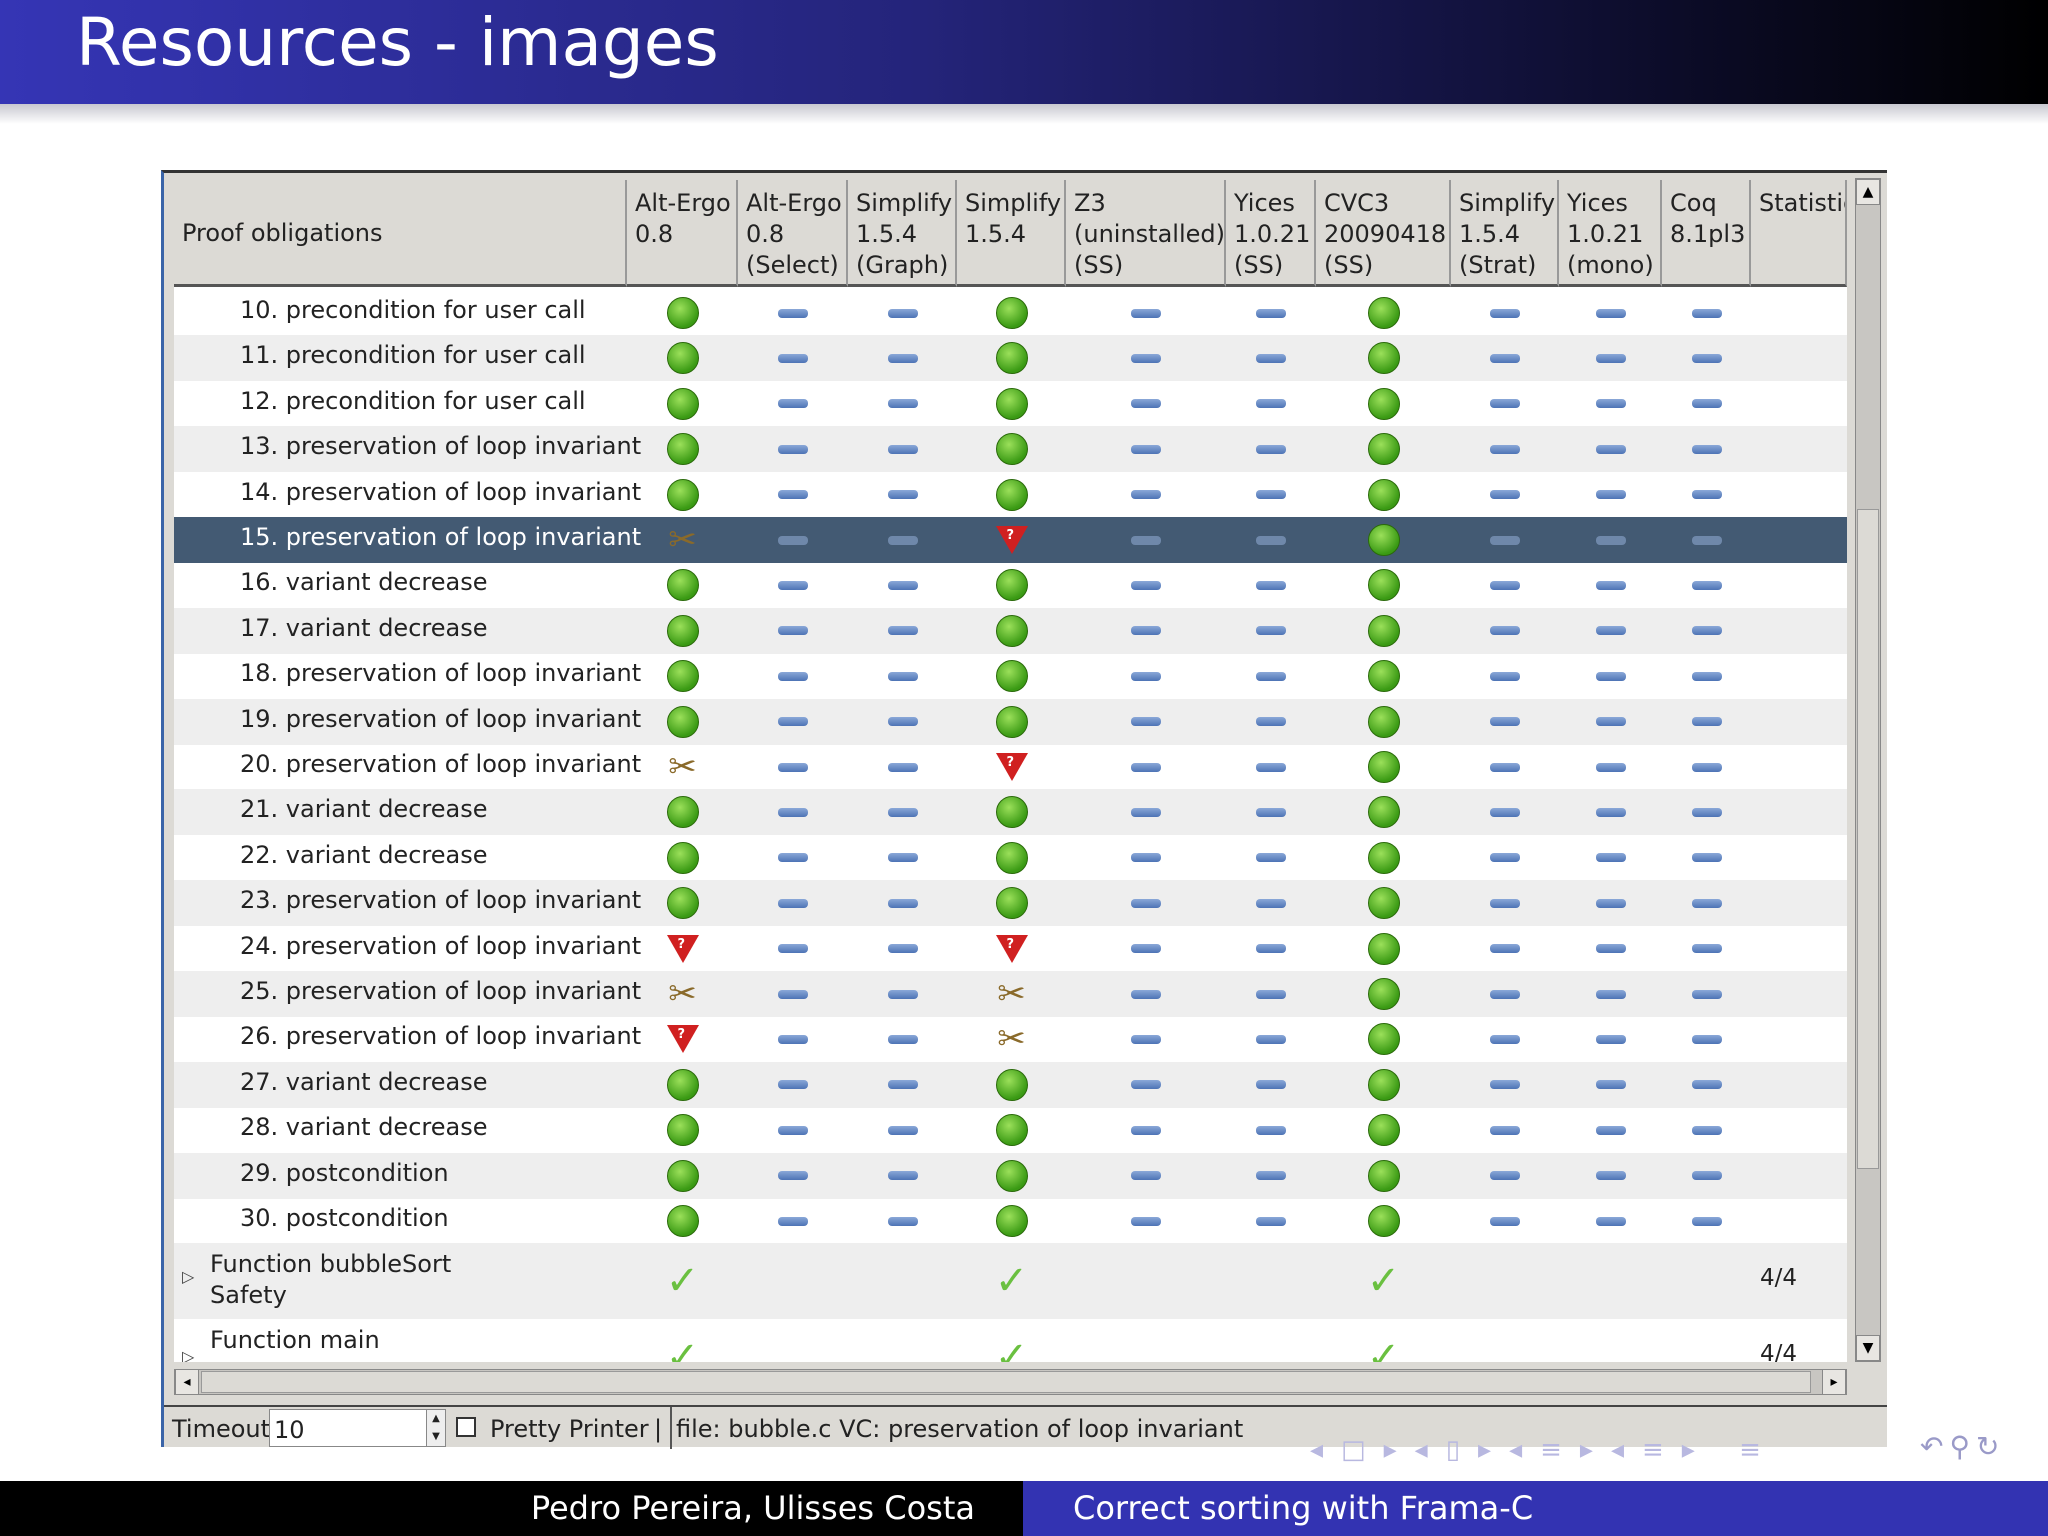 The height and width of the screenshot is (1536, 2048). Describe the element at coordinates (1010, 903) in the screenshot. I see `table-row: 23. preservation of loop invariant` at that location.